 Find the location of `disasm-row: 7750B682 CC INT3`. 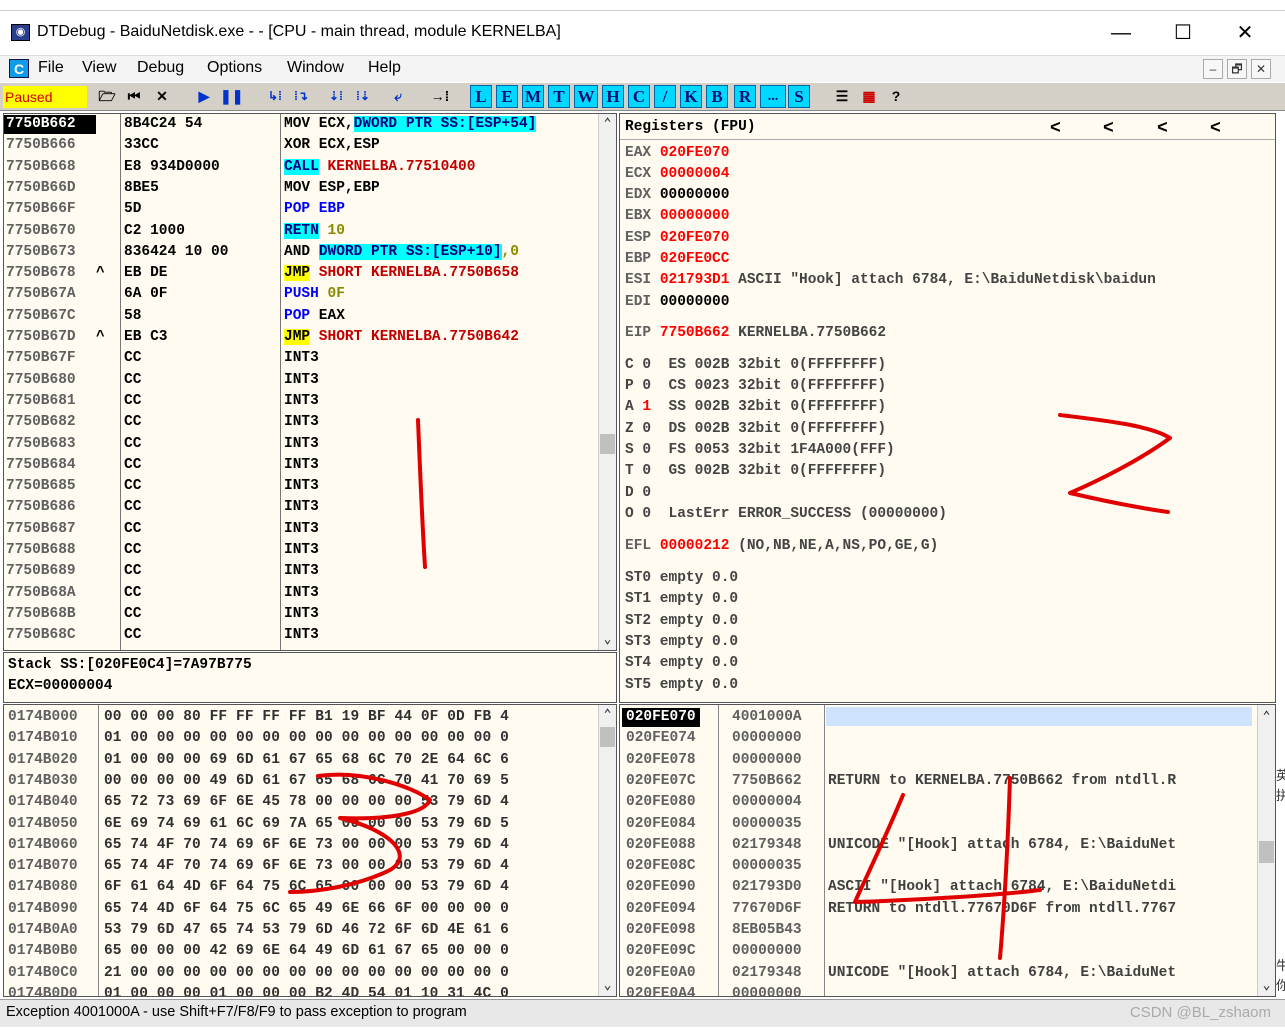

disasm-row: 7750B682 CC INT3 is located at coordinates (304, 422).